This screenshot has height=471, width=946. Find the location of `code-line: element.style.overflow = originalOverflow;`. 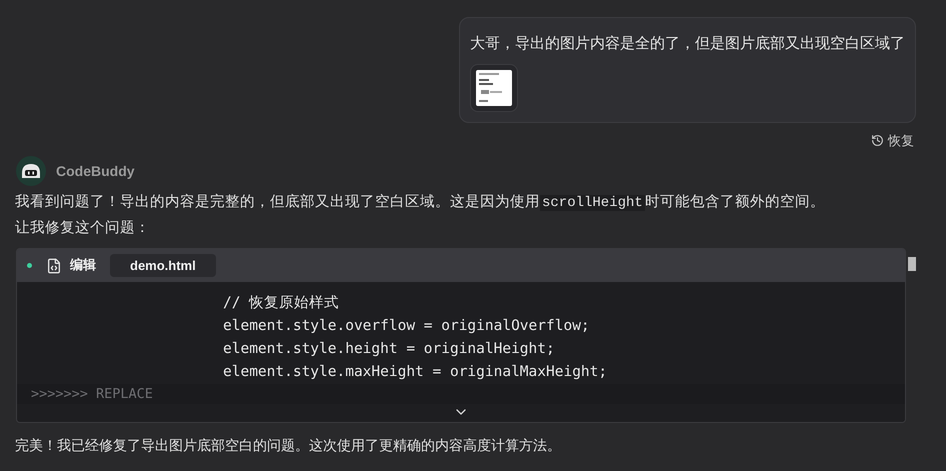

code-line: element.style.overflow = originalOverflow; is located at coordinates (406, 326).